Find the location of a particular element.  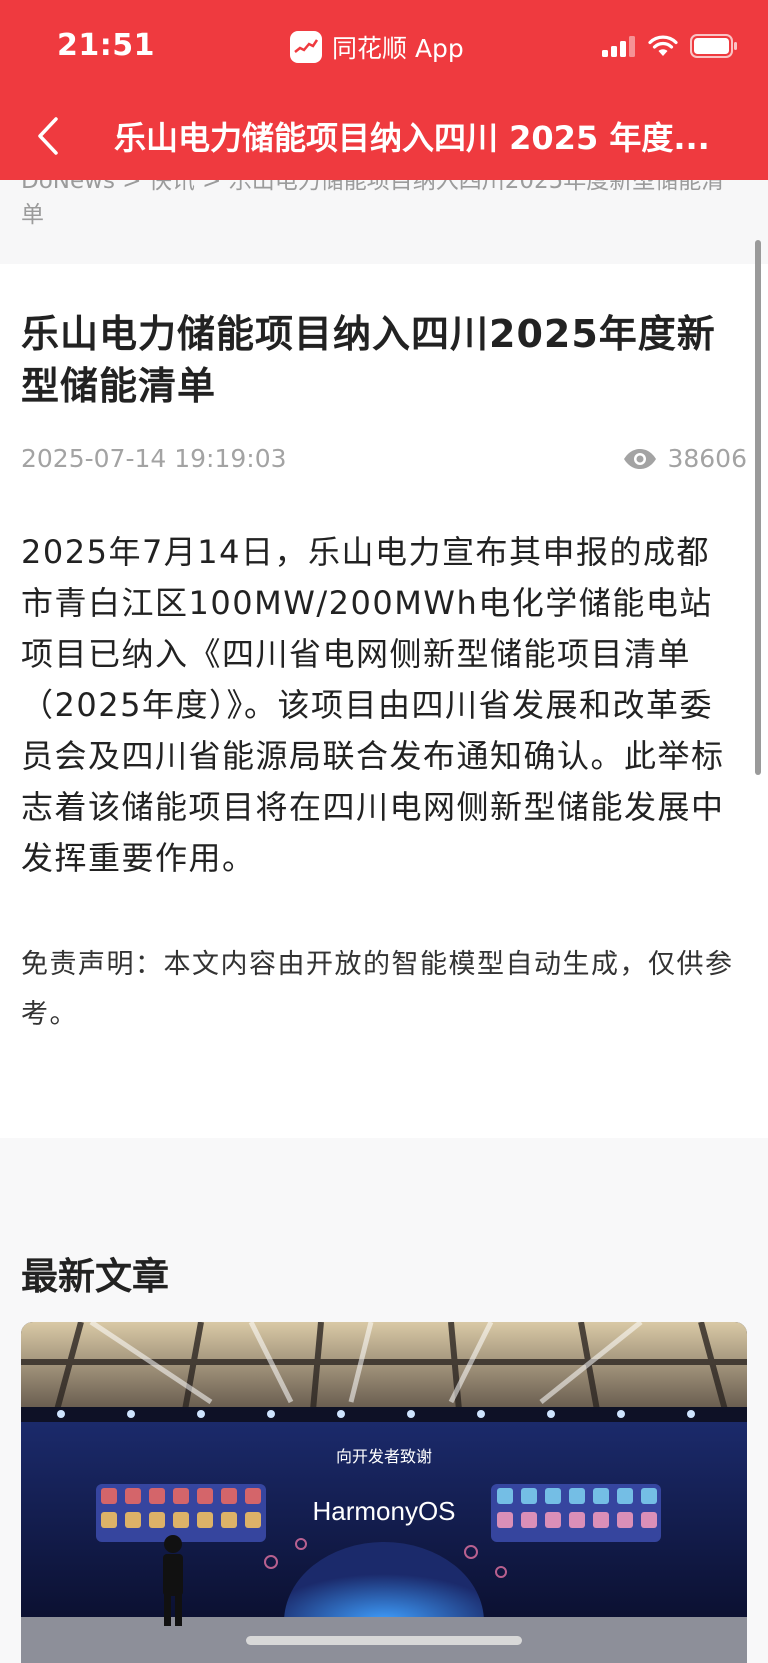

wifi-icon is located at coordinates (663, 45).